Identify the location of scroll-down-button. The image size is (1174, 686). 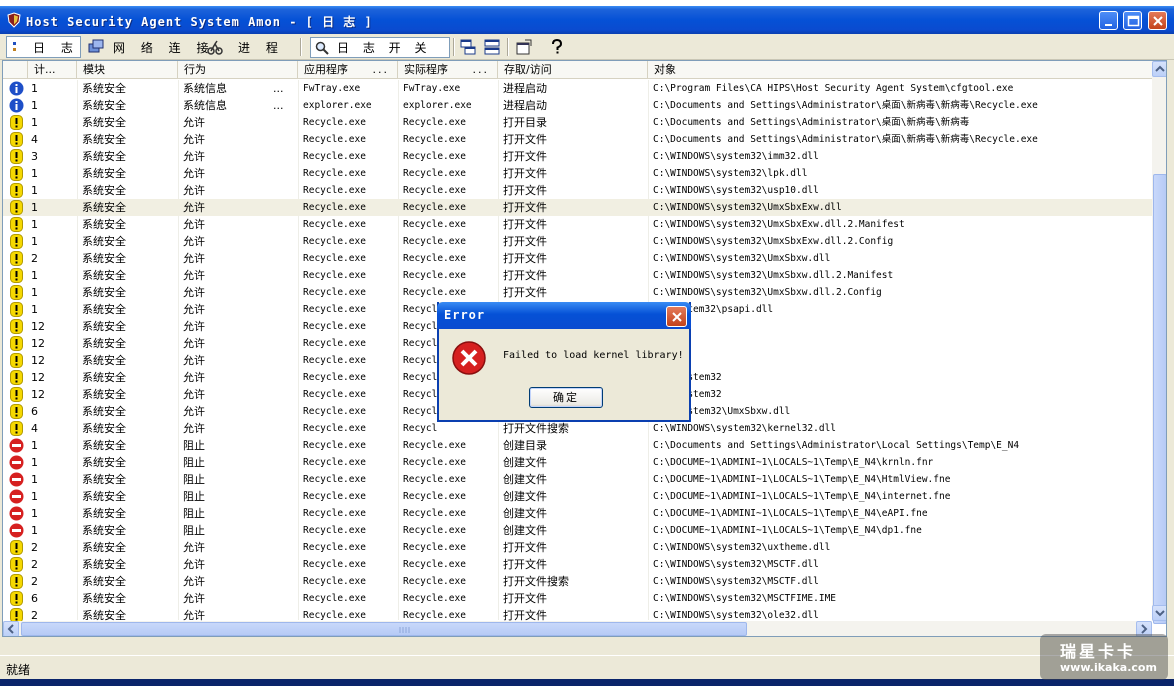
(1159, 613).